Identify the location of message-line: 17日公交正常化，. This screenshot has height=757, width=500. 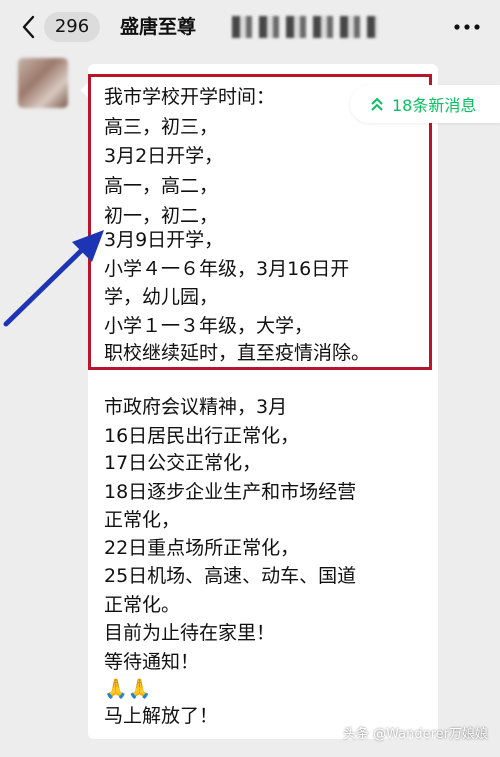
(183, 463).